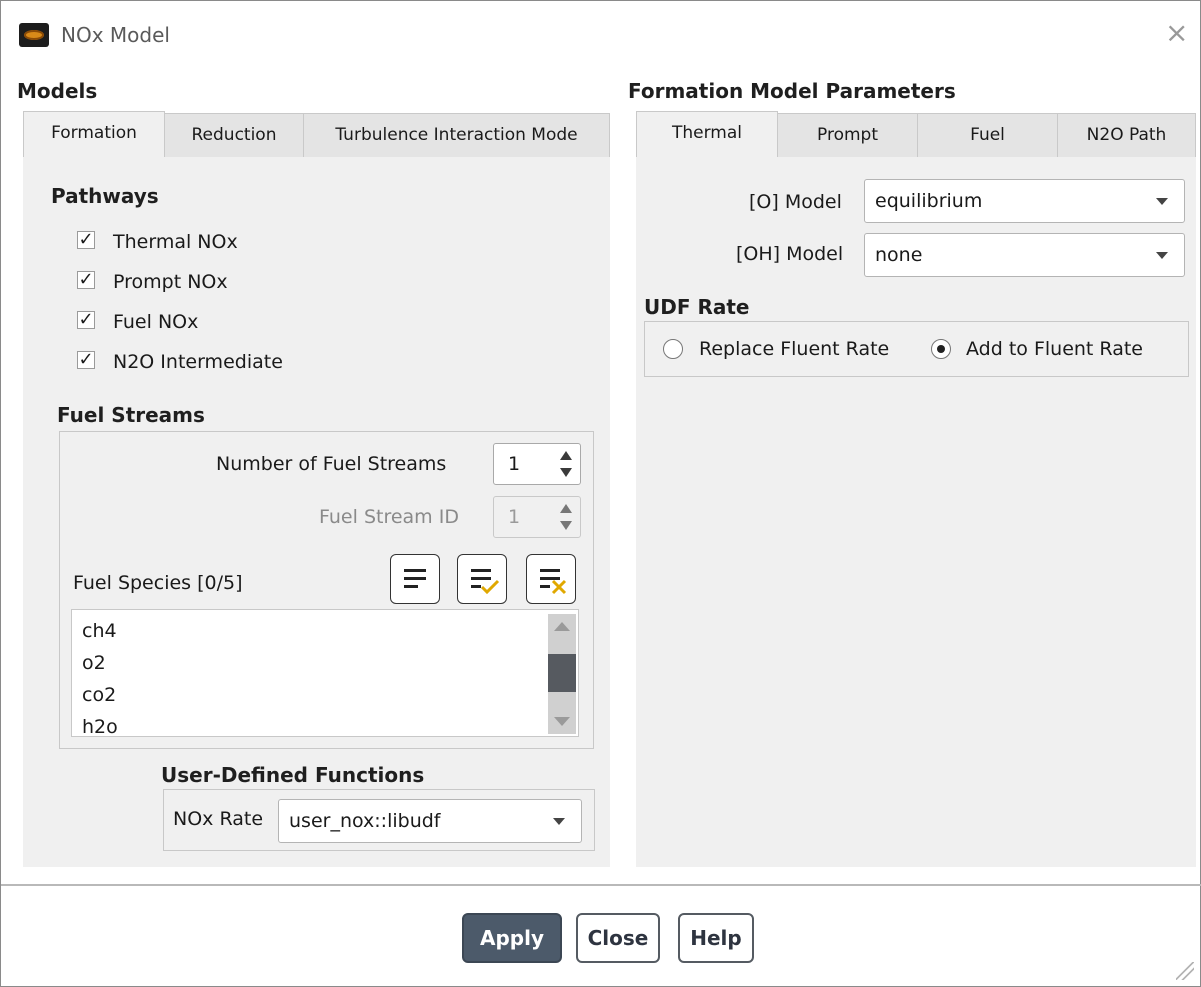 This screenshot has width=1201, height=987. I want to click on thermal-nox-checkbox: ✓, so click(86, 240).